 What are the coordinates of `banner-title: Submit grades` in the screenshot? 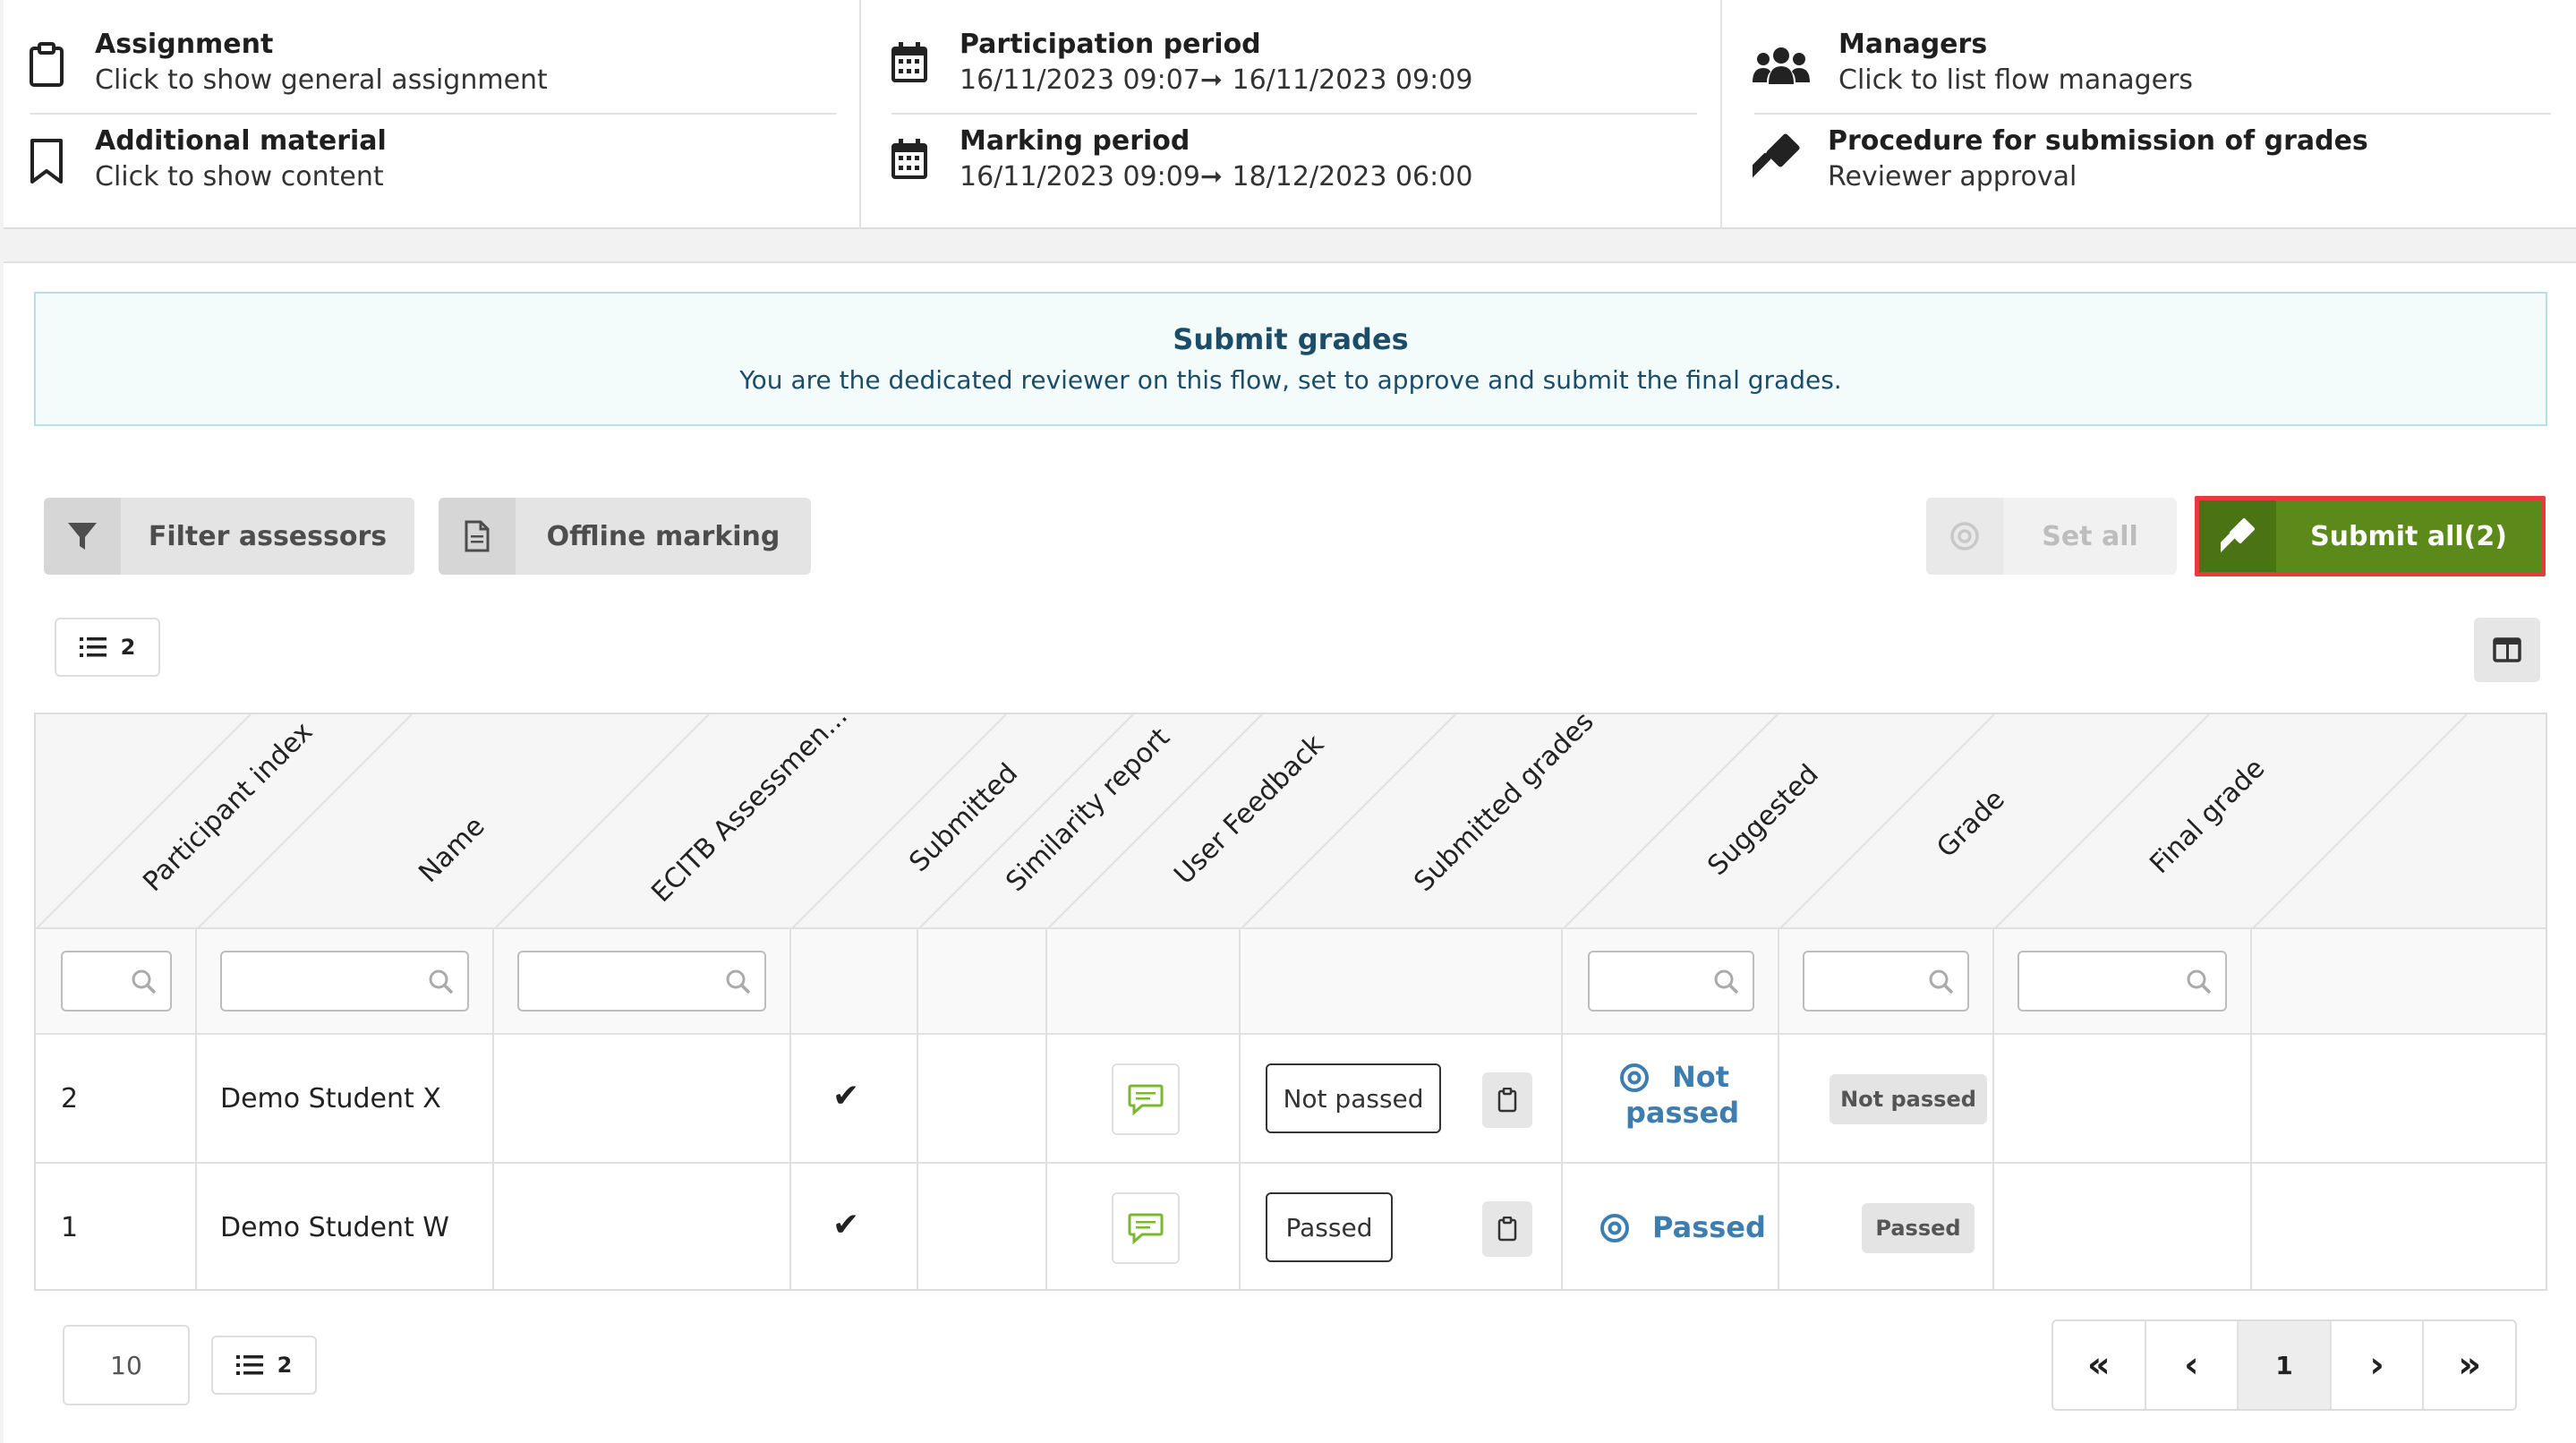 It's located at (1291, 339).